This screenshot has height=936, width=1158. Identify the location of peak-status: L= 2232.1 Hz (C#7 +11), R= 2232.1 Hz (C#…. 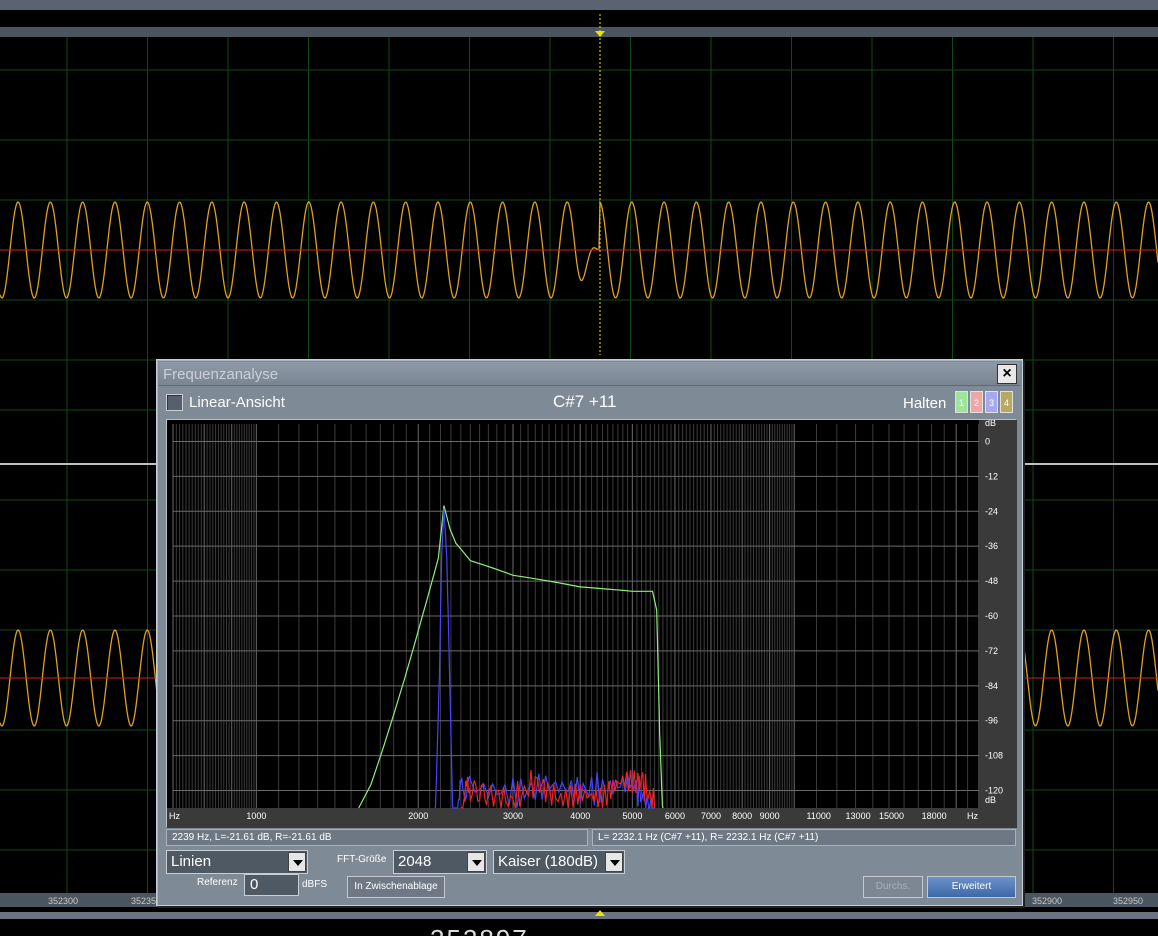
(804, 837).